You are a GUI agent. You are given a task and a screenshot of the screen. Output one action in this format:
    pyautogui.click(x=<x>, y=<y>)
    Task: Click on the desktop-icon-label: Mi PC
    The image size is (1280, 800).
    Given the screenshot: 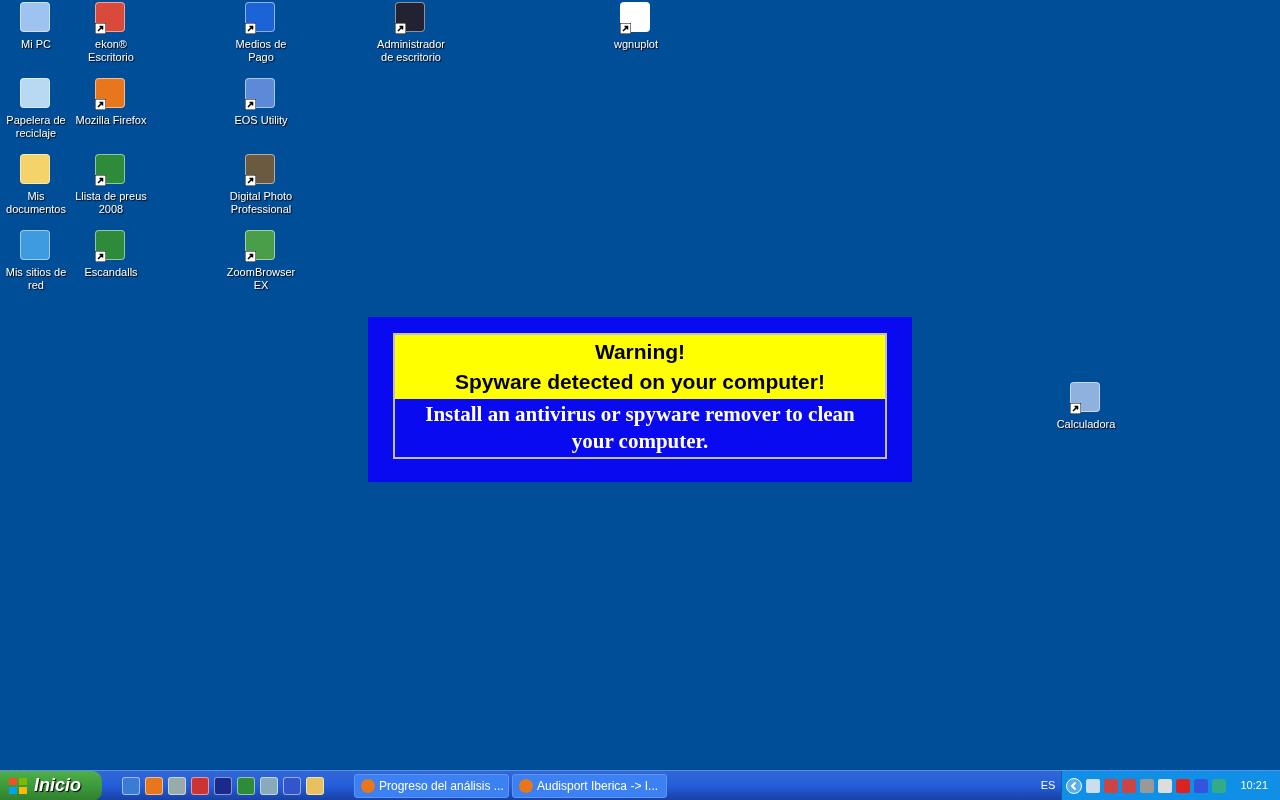 What is the action you would take?
    pyautogui.click(x=36, y=44)
    